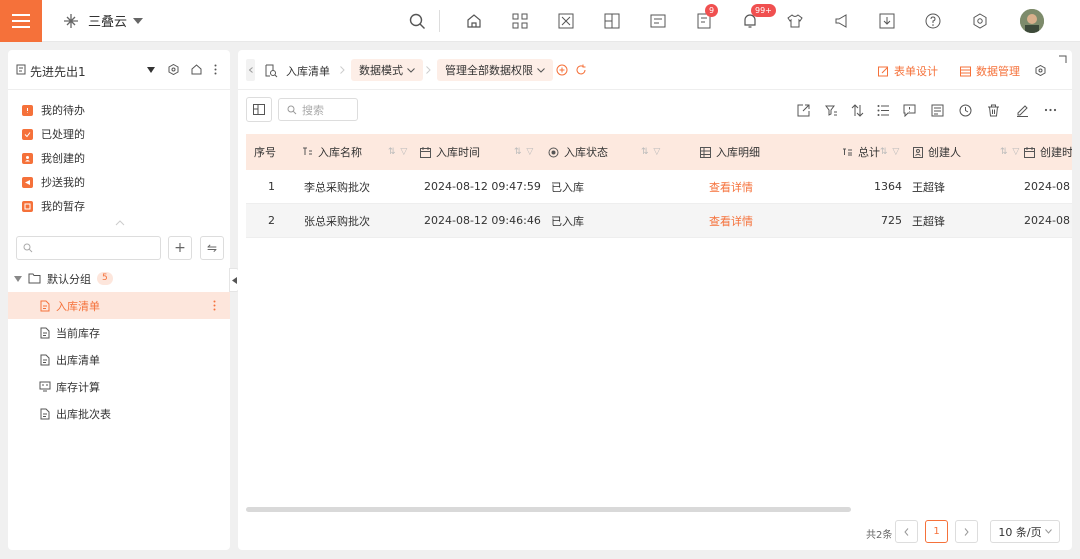 This screenshot has height=559, width=1080. I want to click on tree-item-current-stock: 当前库存, so click(119, 332).